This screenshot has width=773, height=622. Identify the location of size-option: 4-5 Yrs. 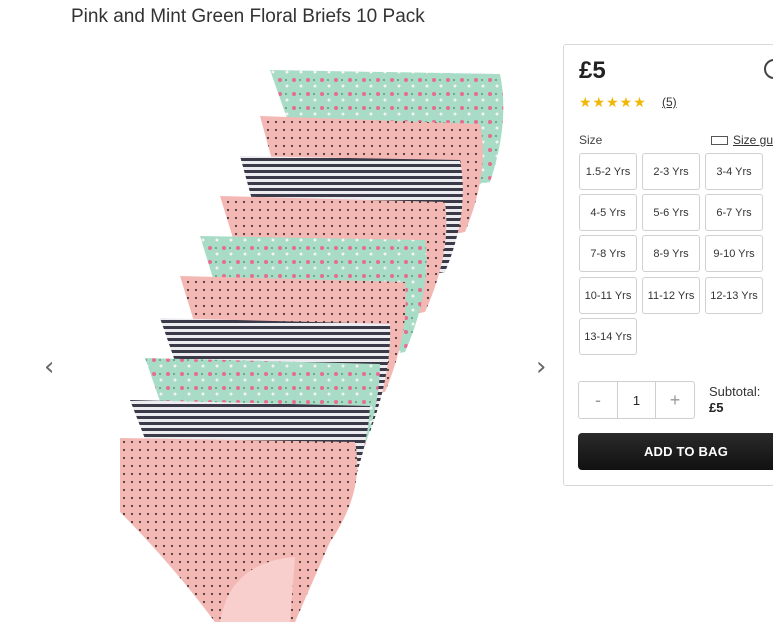
(608, 212).